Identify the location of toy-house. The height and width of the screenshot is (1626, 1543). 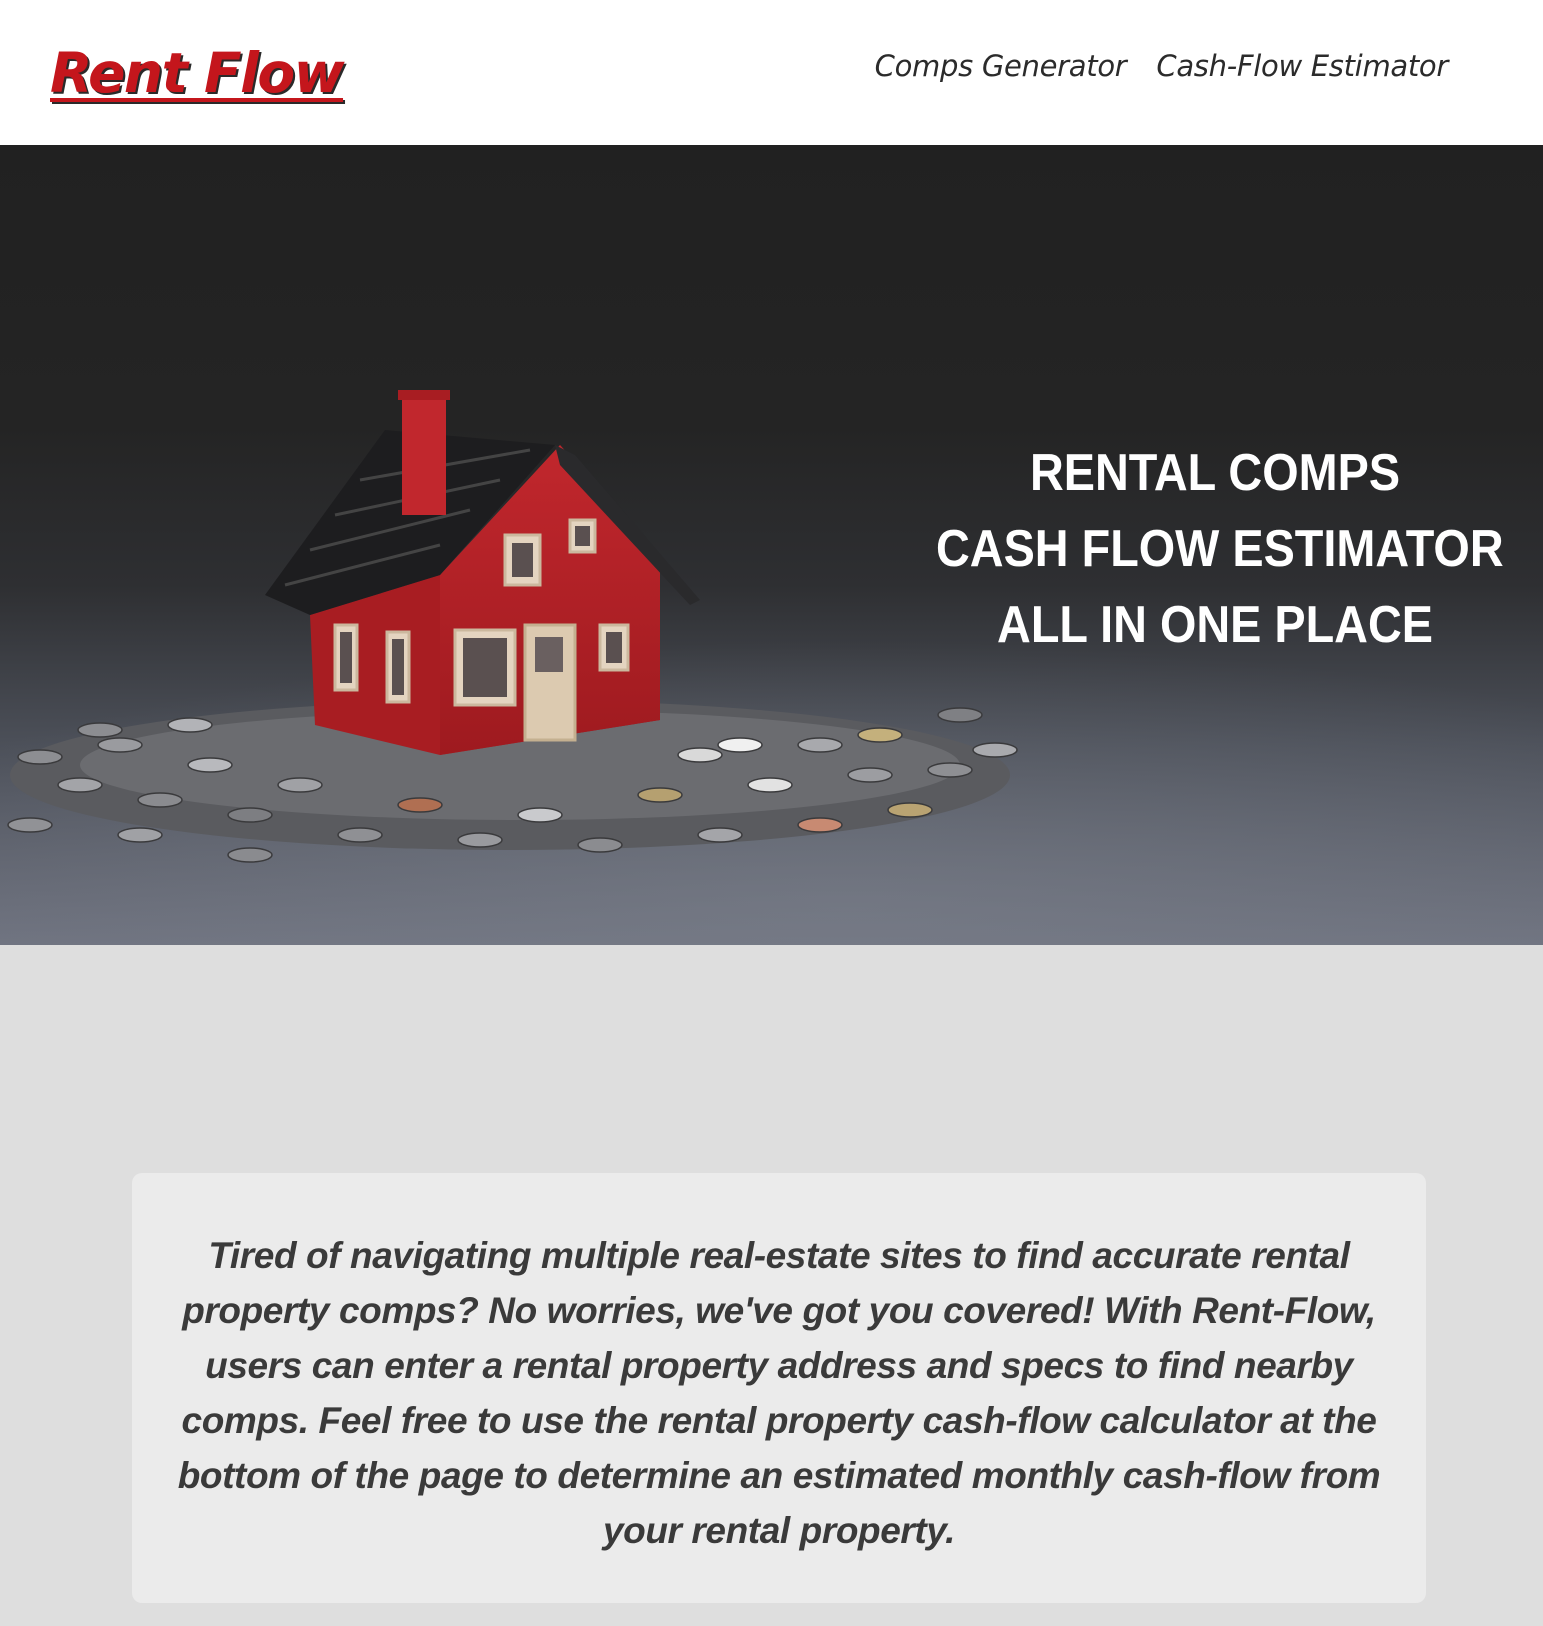
(482, 572).